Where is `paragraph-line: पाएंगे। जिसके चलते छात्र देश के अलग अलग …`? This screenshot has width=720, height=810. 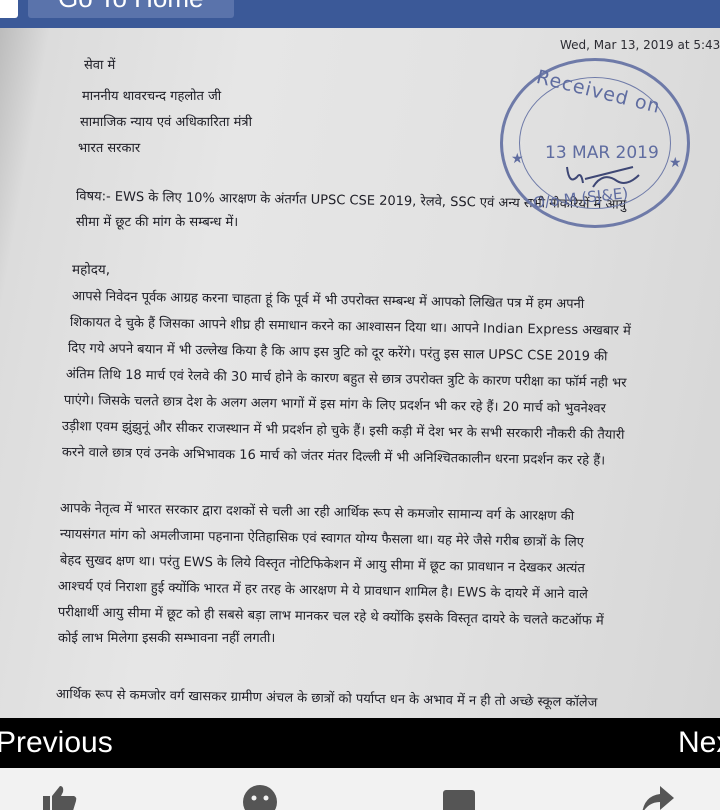
paragraph-line: पाएंगे। जिसके चलते छात्र देश के अलग अलग … is located at coordinates (335, 405).